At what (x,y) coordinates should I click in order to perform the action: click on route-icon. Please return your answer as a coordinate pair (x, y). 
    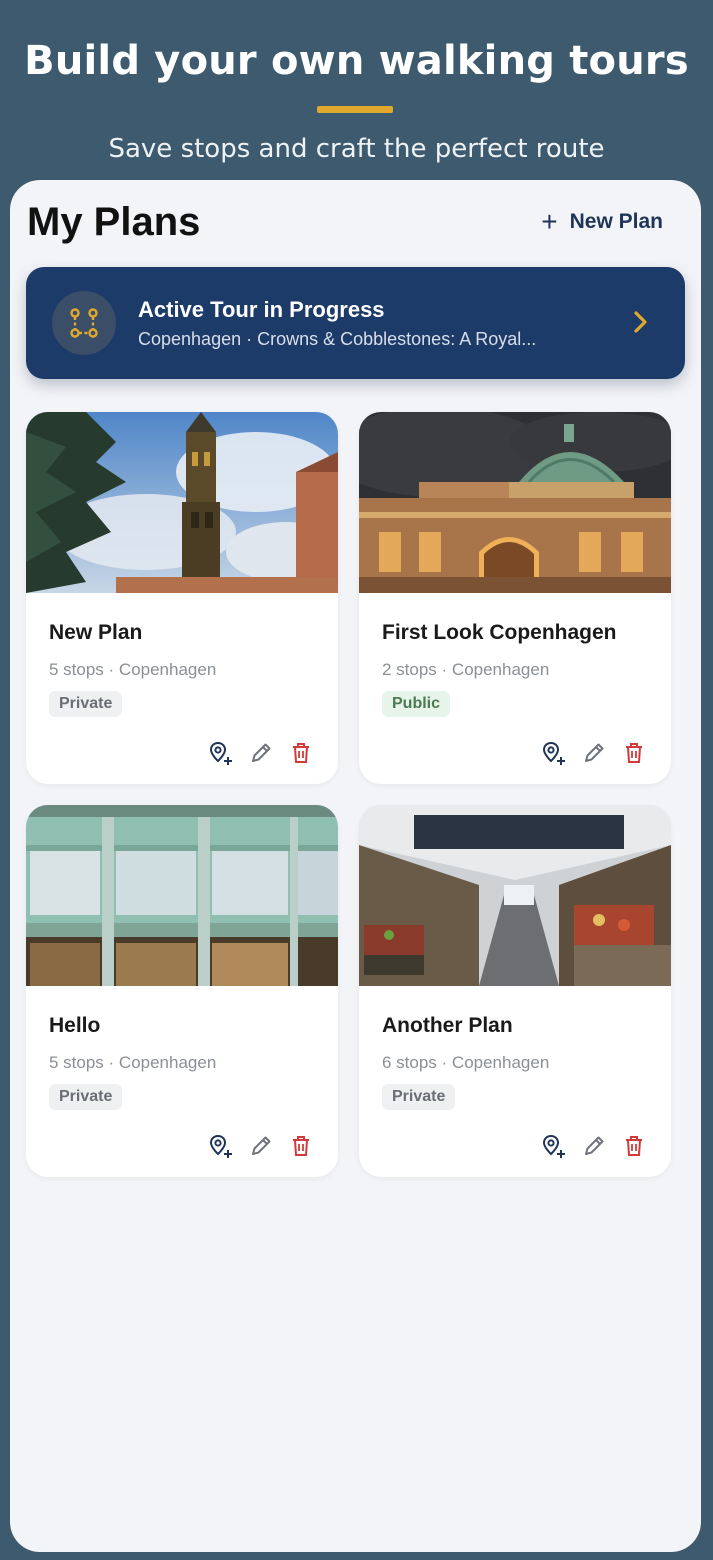
    Looking at the image, I should click on (84, 323).